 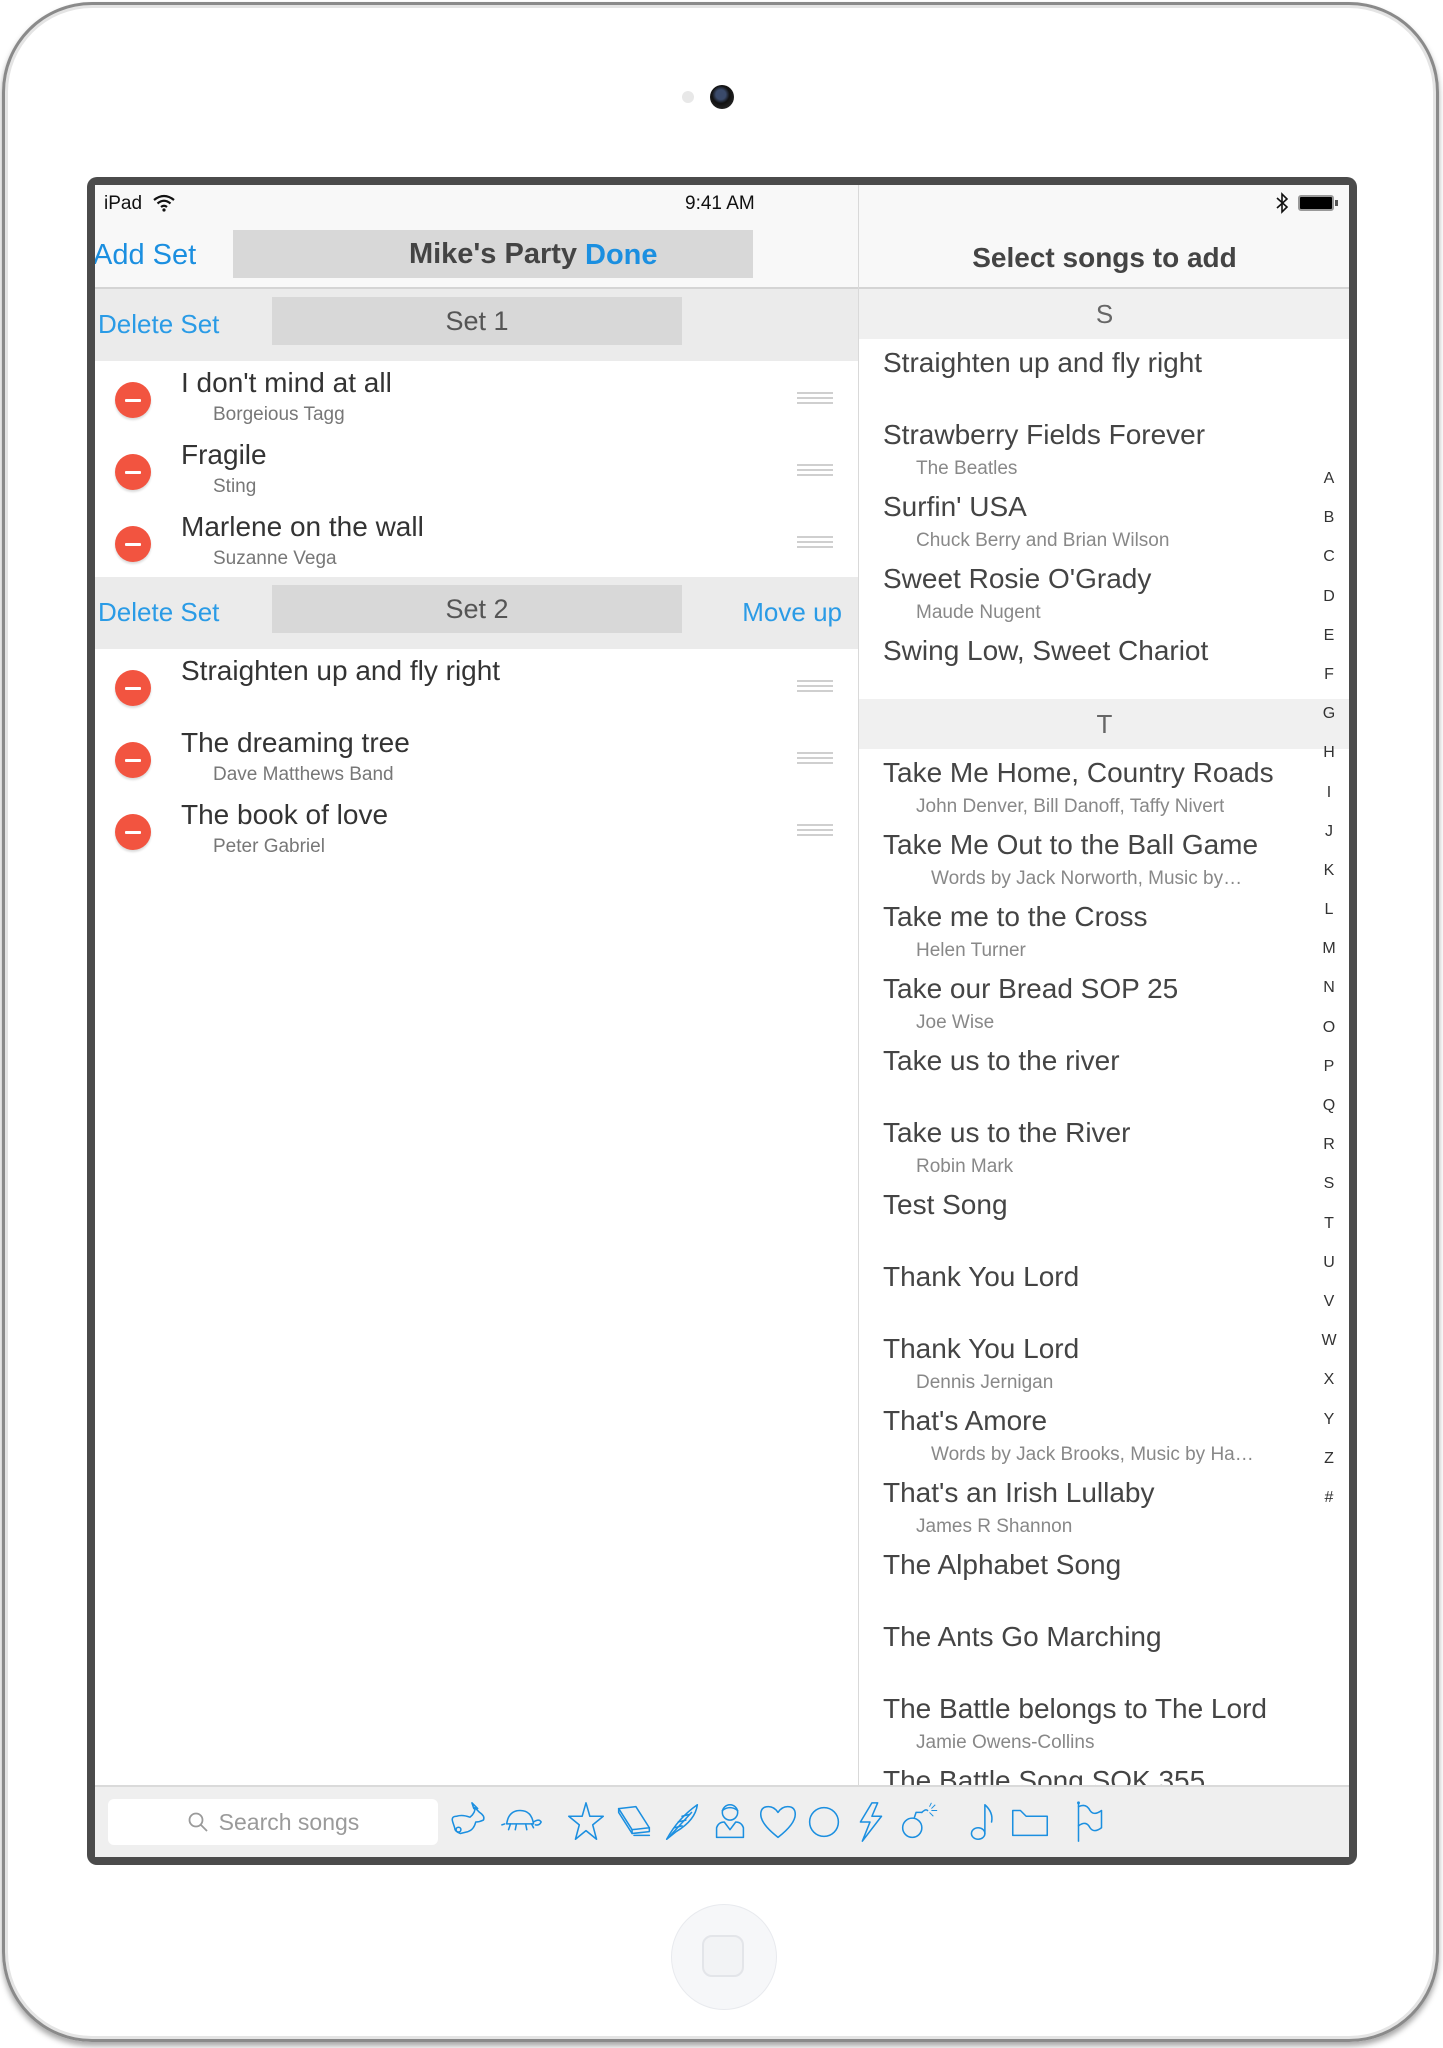 I want to click on home-button, so click(x=724, y=1957).